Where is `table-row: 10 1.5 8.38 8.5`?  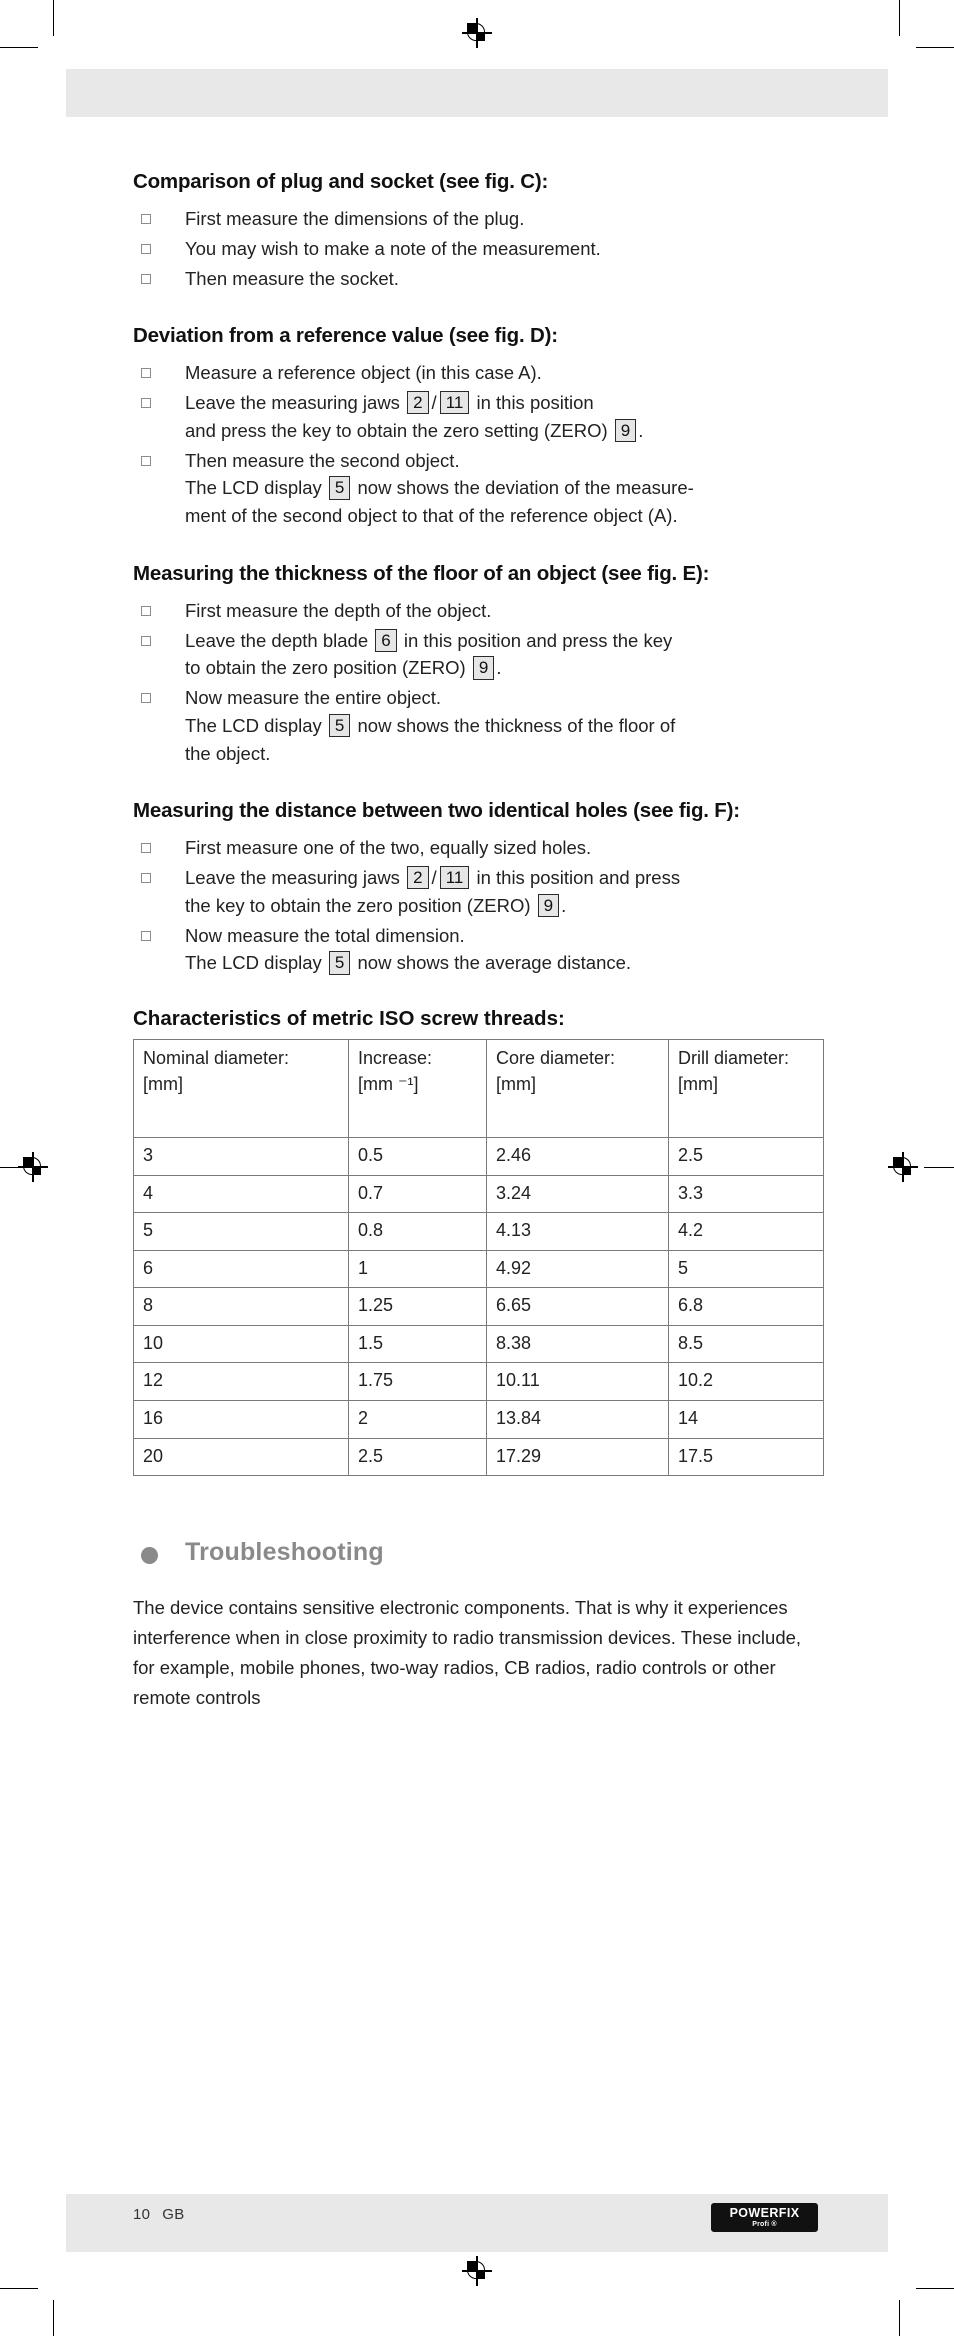
table-row: 10 1.5 8.38 8.5 is located at coordinates (478, 1344).